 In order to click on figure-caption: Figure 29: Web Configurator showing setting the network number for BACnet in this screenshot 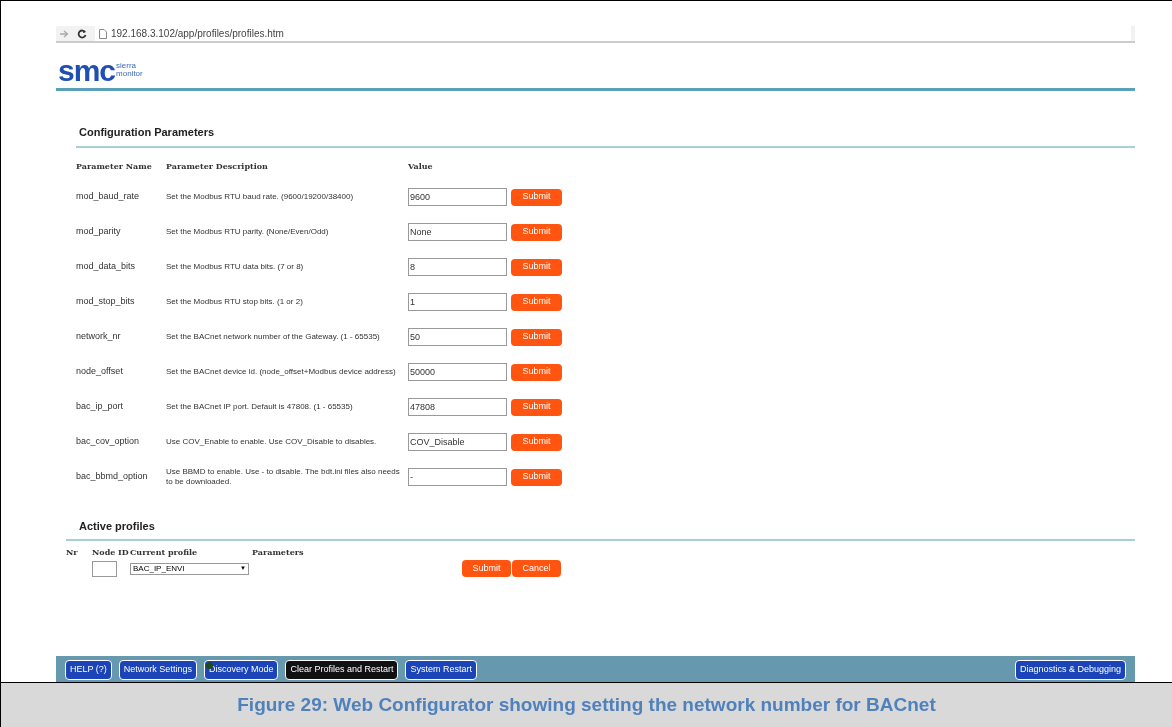, I will do `click(586, 704)`.